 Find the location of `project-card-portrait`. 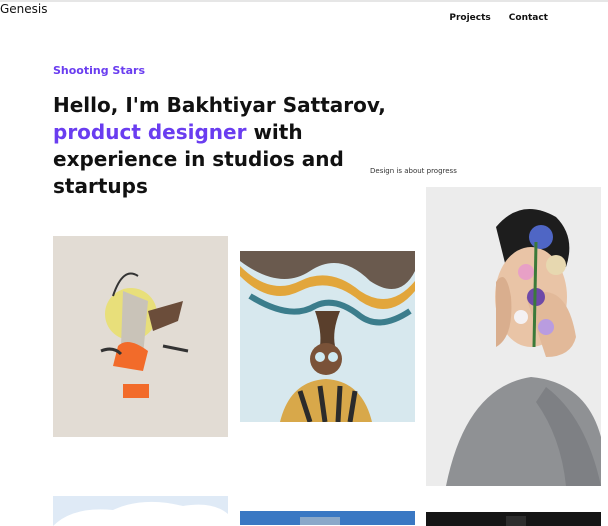

project-card-portrait is located at coordinates (327, 336).